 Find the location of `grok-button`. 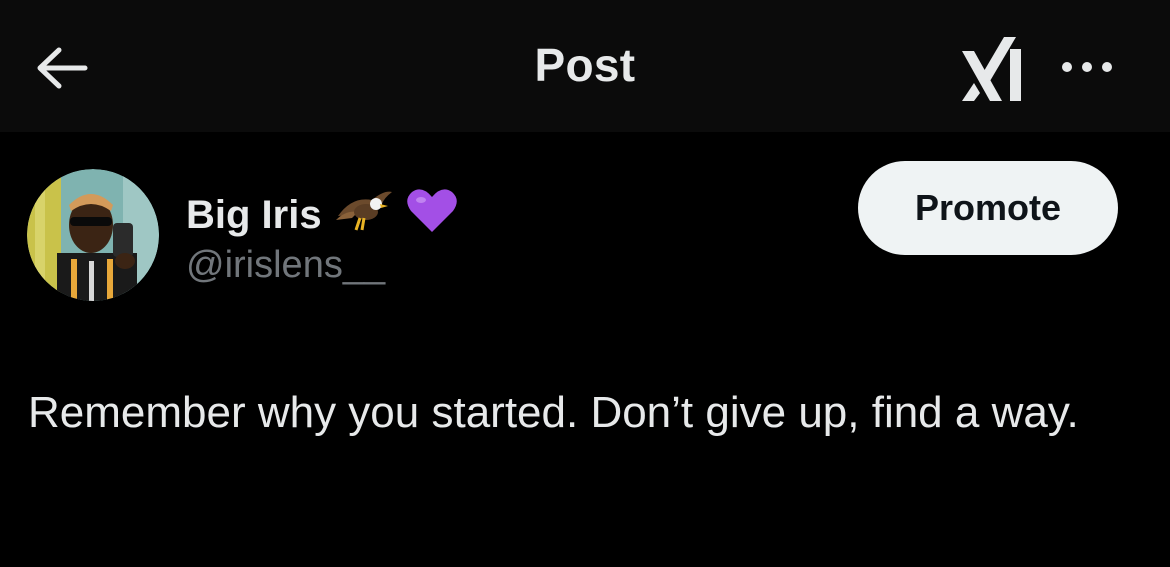

grok-button is located at coordinates (992, 67).